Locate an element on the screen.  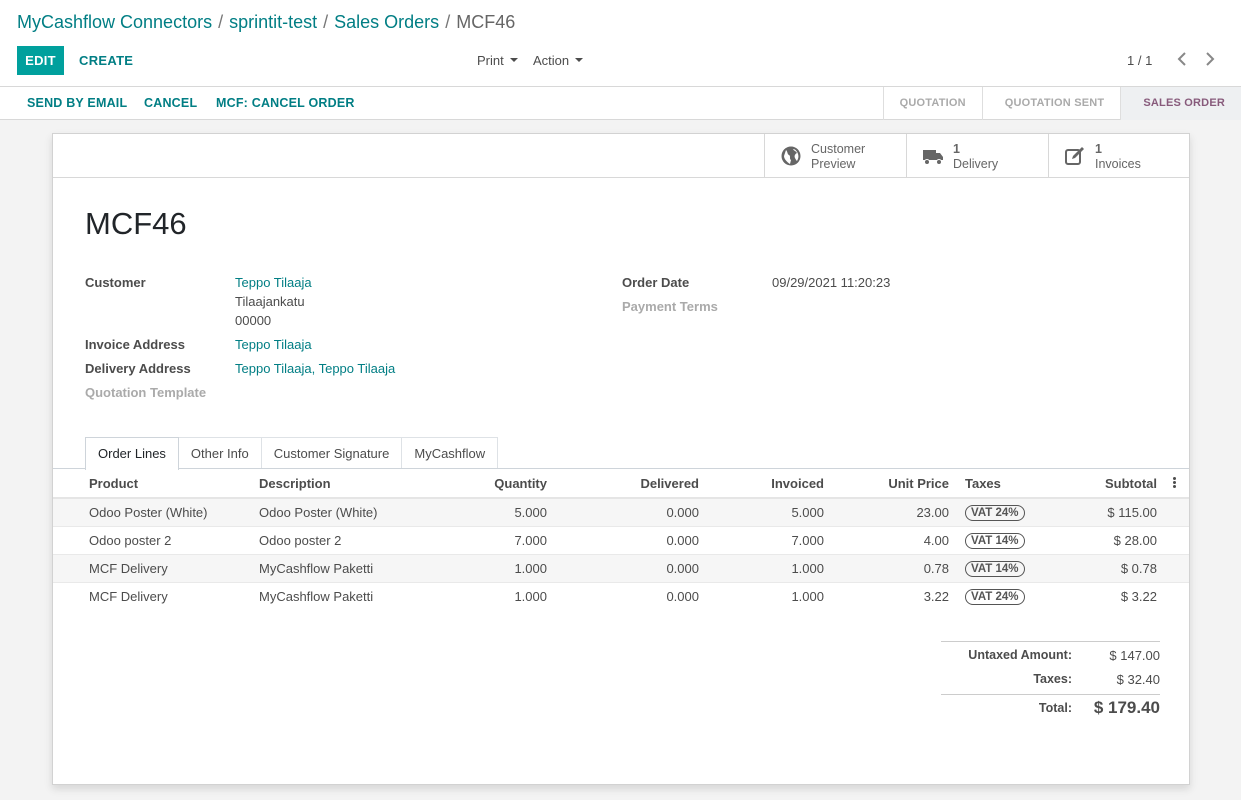
invoices-button: 1 Invoices is located at coordinates (1119, 155).